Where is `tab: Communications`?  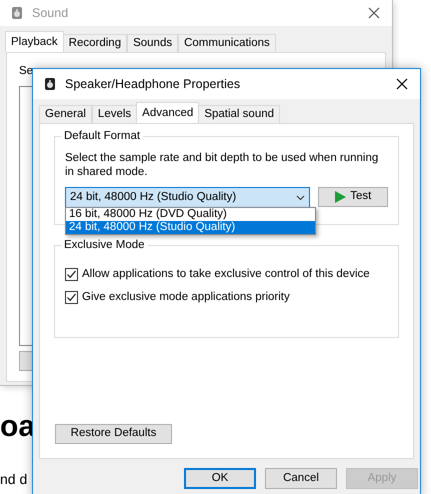
tab: Communications is located at coordinates (227, 43).